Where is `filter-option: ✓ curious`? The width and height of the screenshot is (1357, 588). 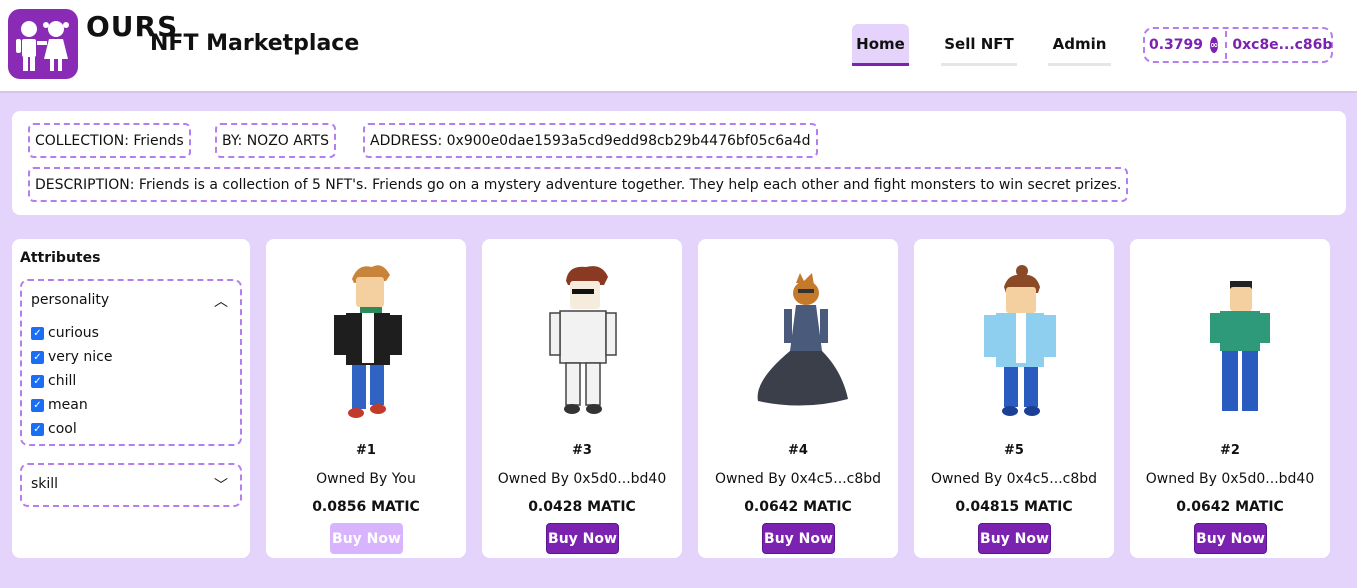 filter-option: ✓ curious is located at coordinates (65, 333).